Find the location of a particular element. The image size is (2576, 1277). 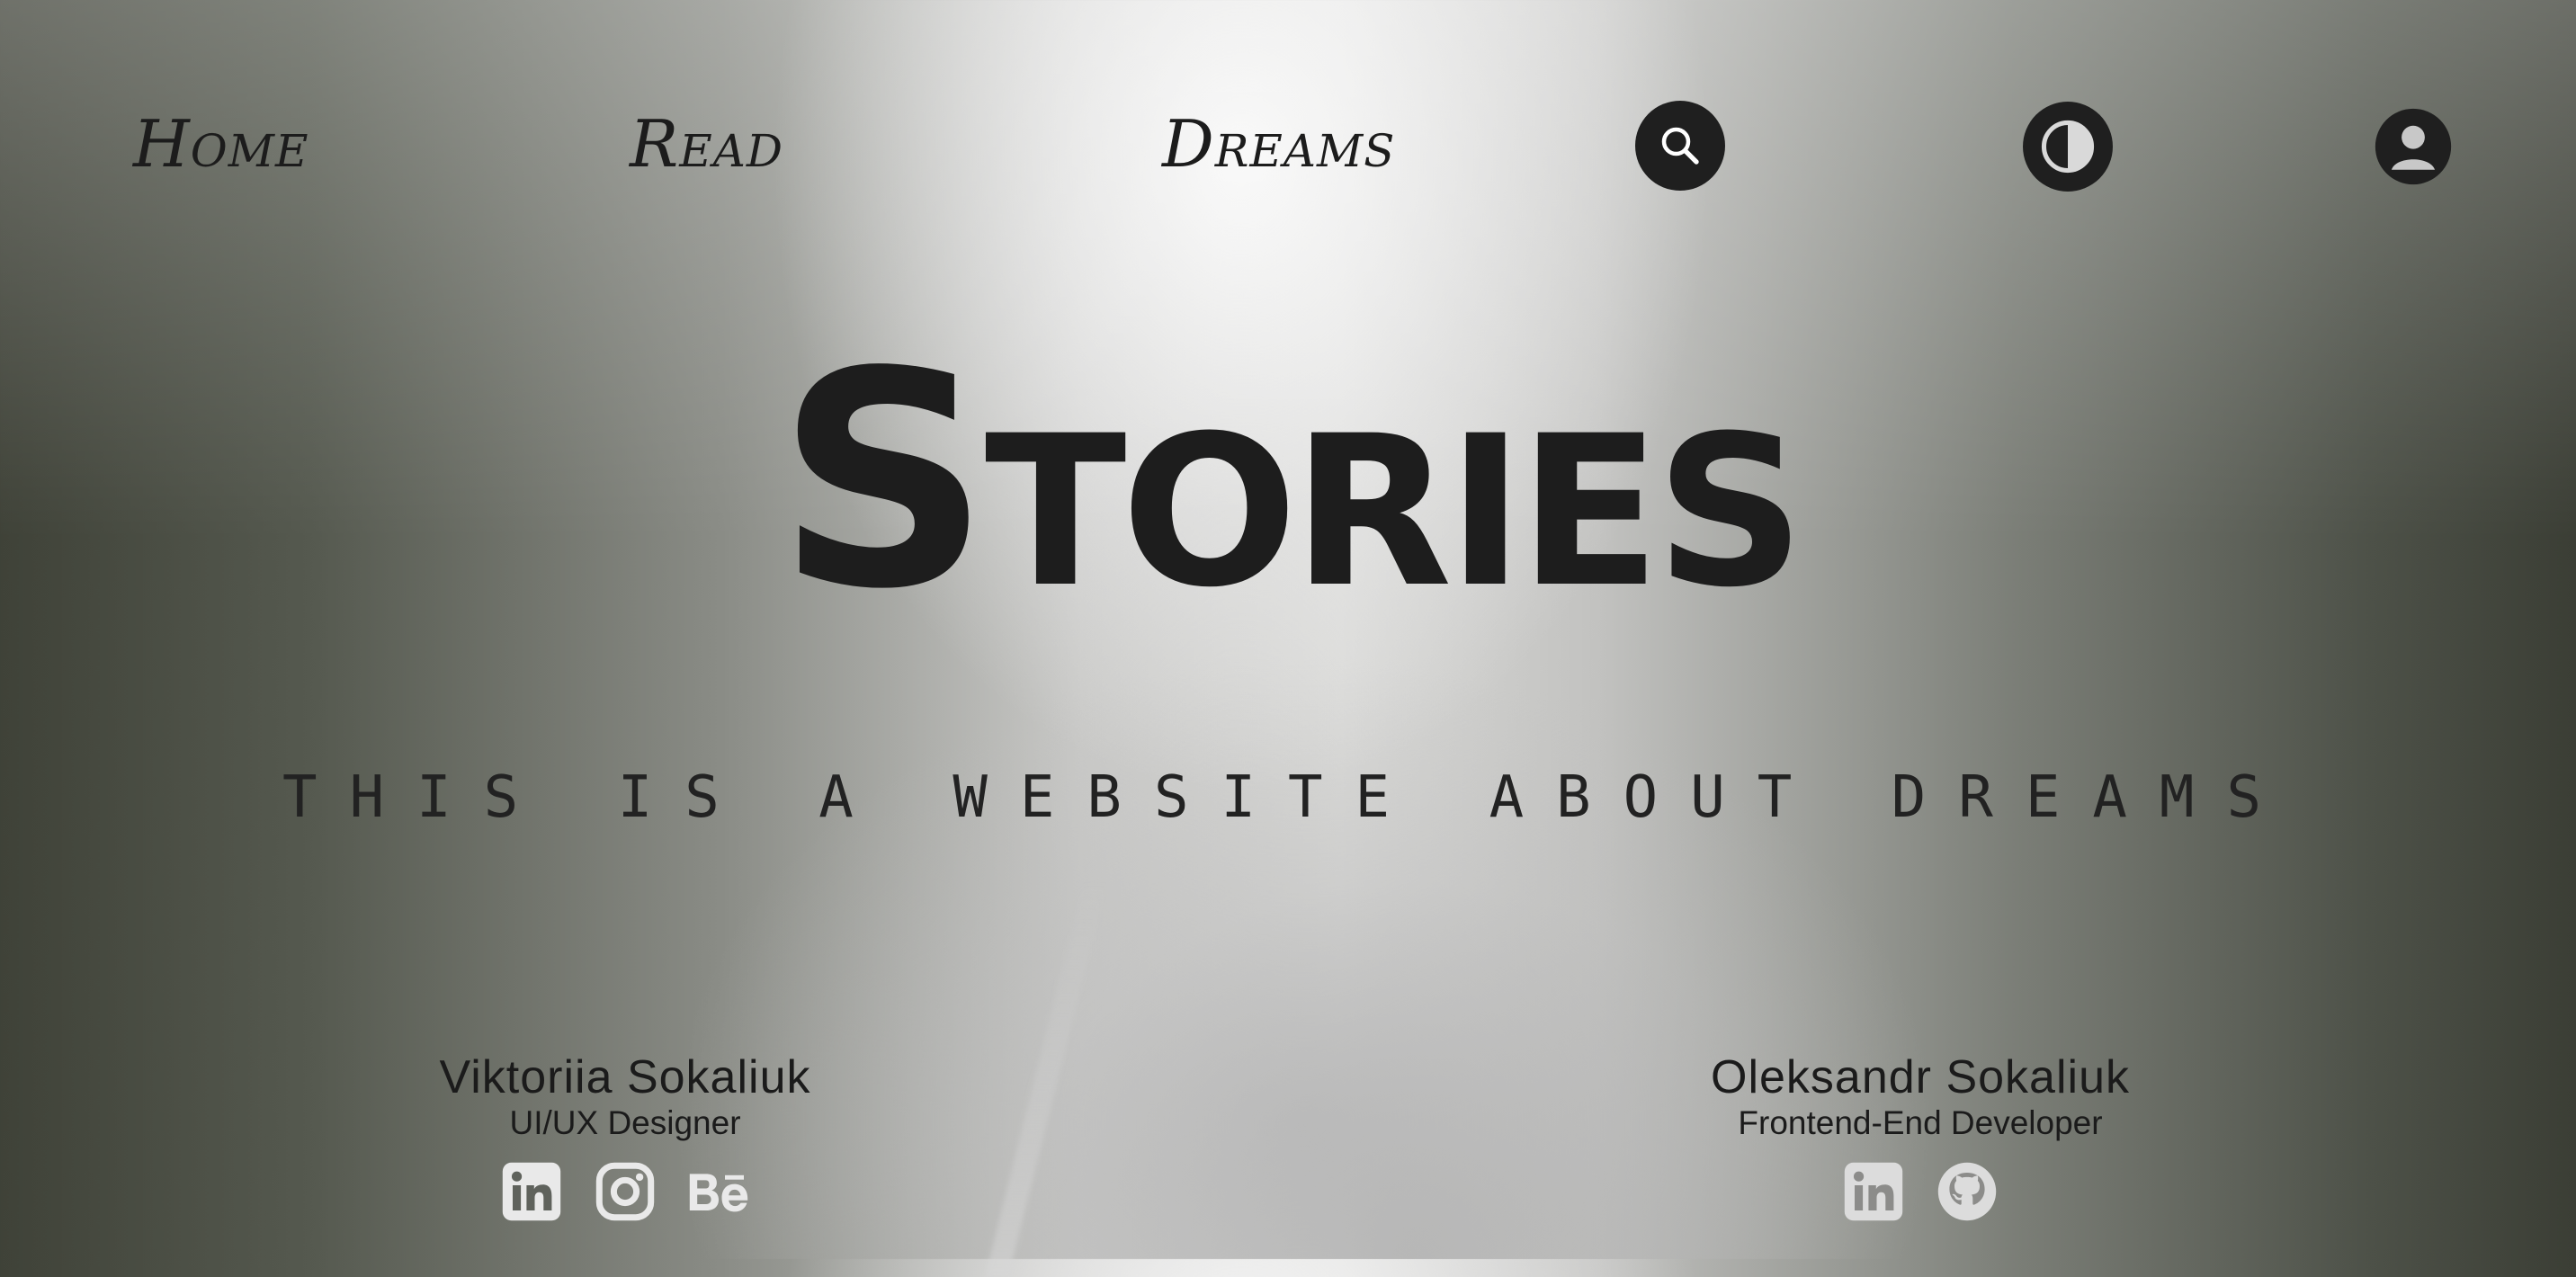

profile-button is located at coordinates (2413, 146).